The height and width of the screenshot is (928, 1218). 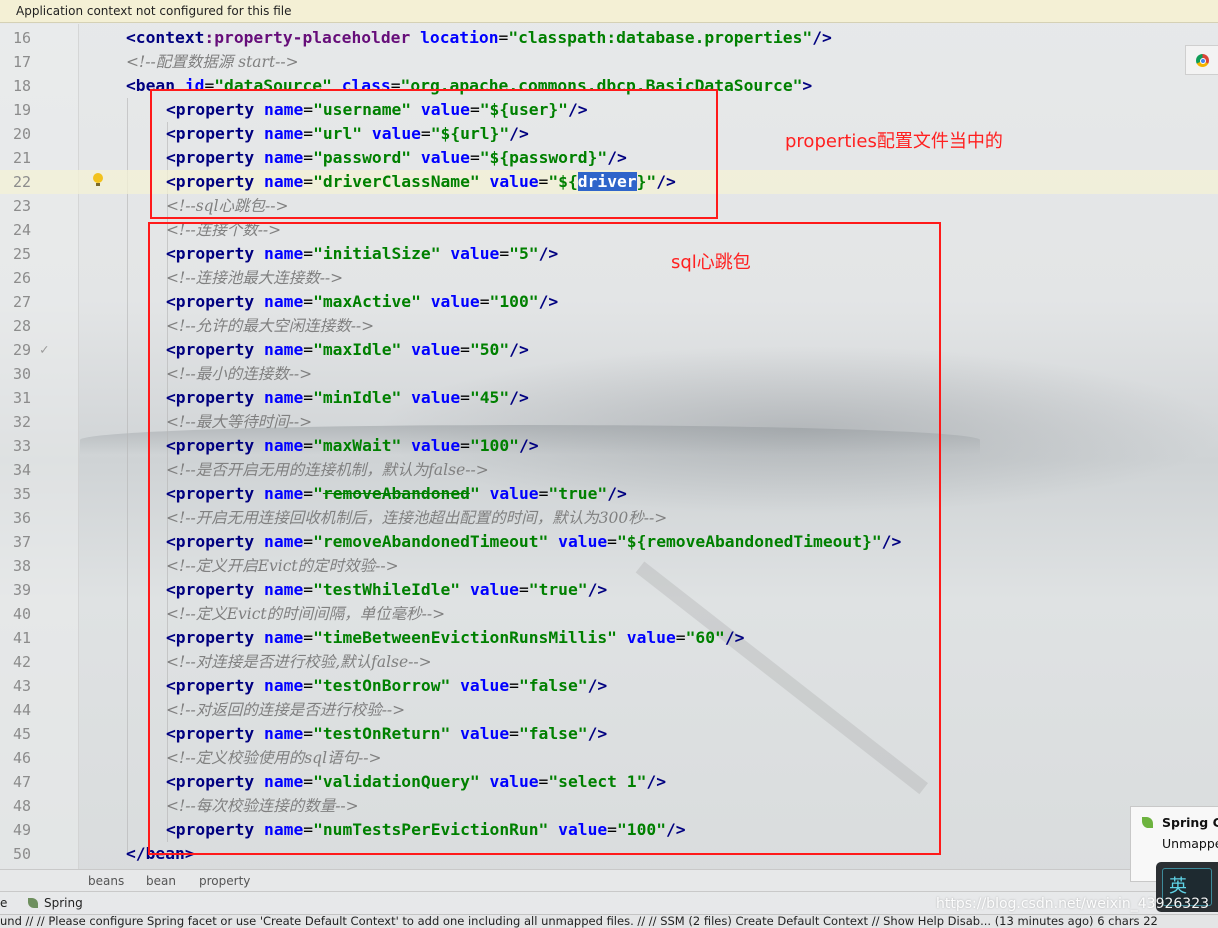 I want to click on line-number: 19, so click(x=15, y=110).